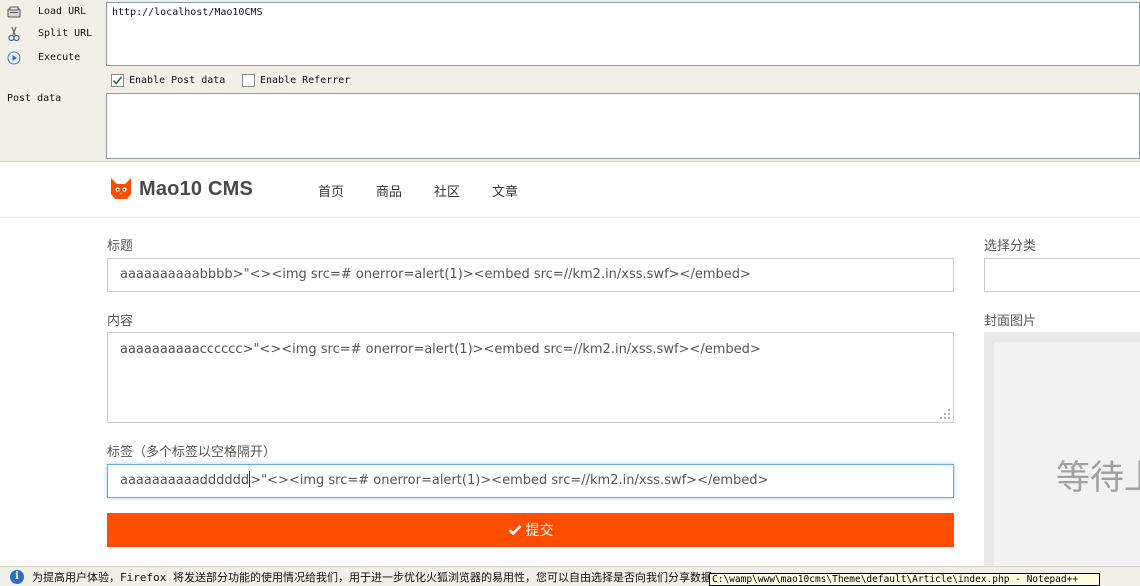 The height and width of the screenshot is (586, 1140). I want to click on execute-button: Execute, so click(53, 58).